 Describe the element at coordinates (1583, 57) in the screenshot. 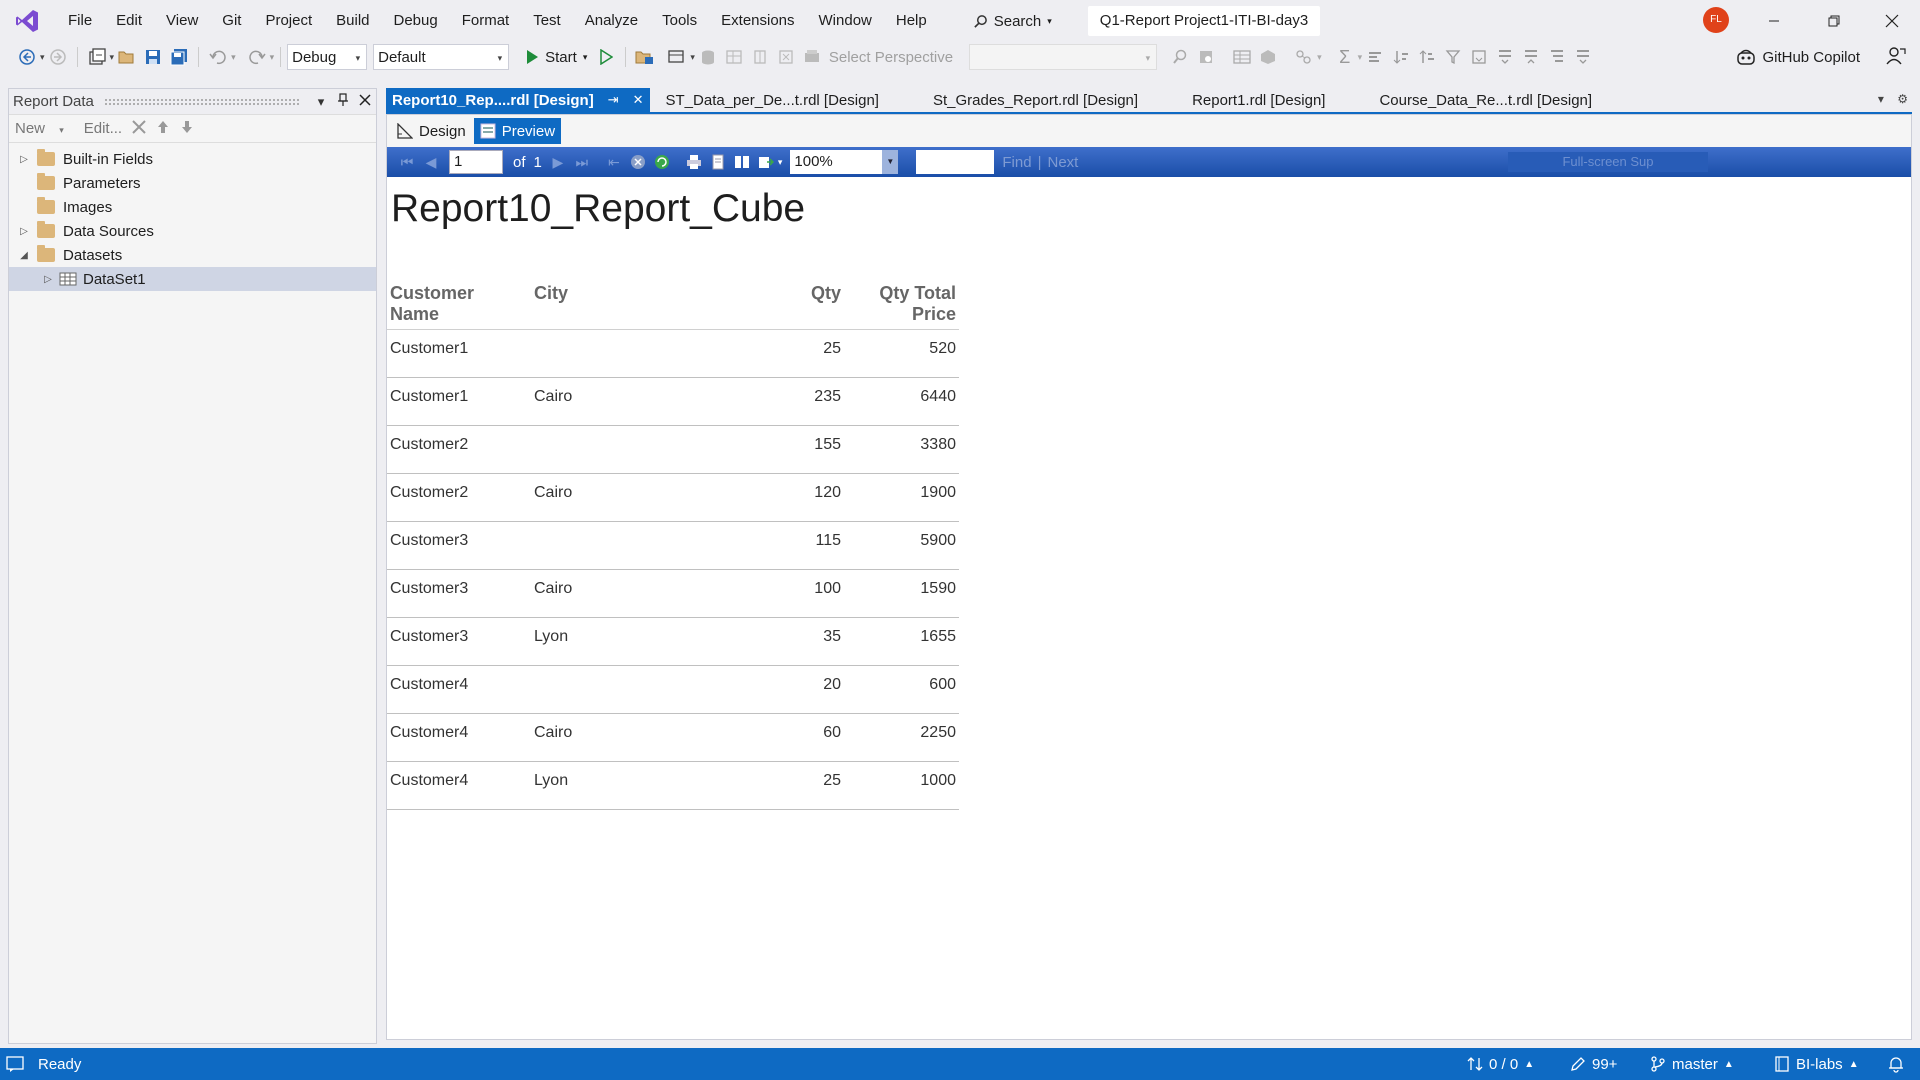

I see `more-toolbar-button` at that location.